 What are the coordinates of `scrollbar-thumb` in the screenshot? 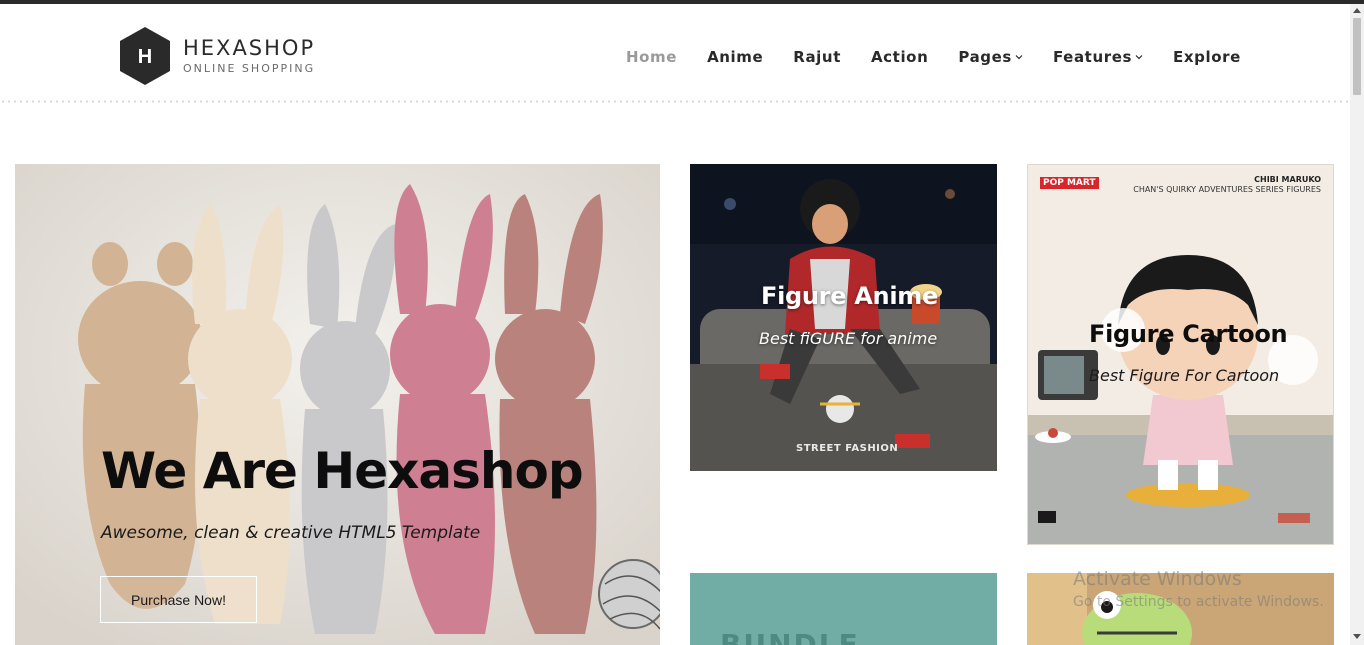 It's located at (1357, 56).